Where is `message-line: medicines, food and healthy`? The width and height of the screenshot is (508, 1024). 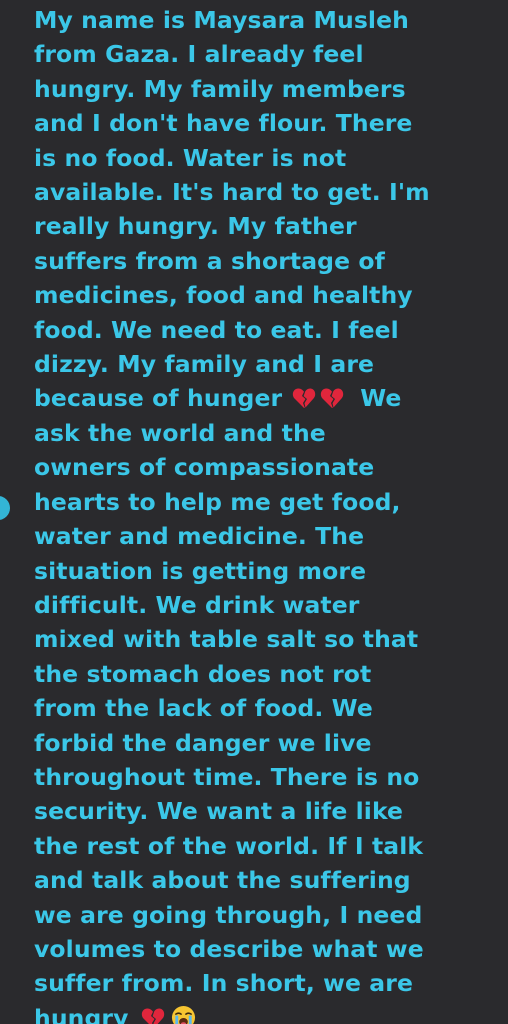 message-line: medicines, food and healthy is located at coordinates (223, 295).